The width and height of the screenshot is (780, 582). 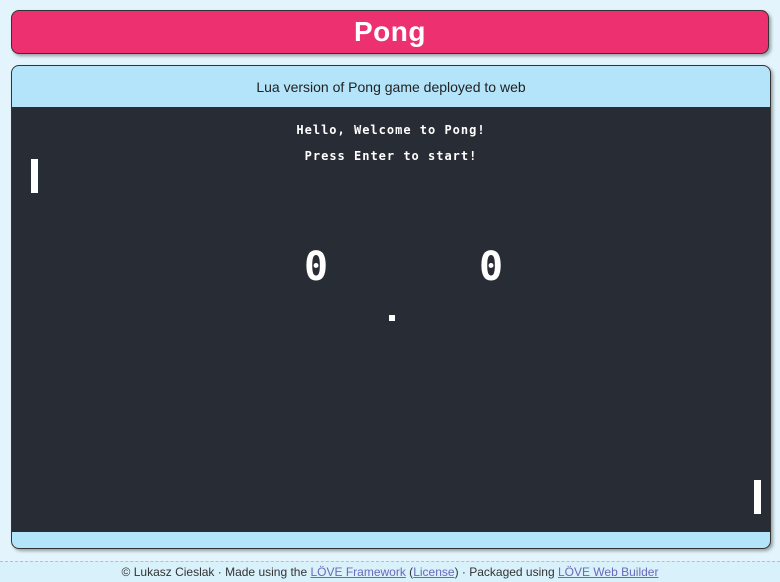 What do you see at coordinates (357, 572) in the screenshot?
I see `love-framework-link: LÖVE Framework` at bounding box center [357, 572].